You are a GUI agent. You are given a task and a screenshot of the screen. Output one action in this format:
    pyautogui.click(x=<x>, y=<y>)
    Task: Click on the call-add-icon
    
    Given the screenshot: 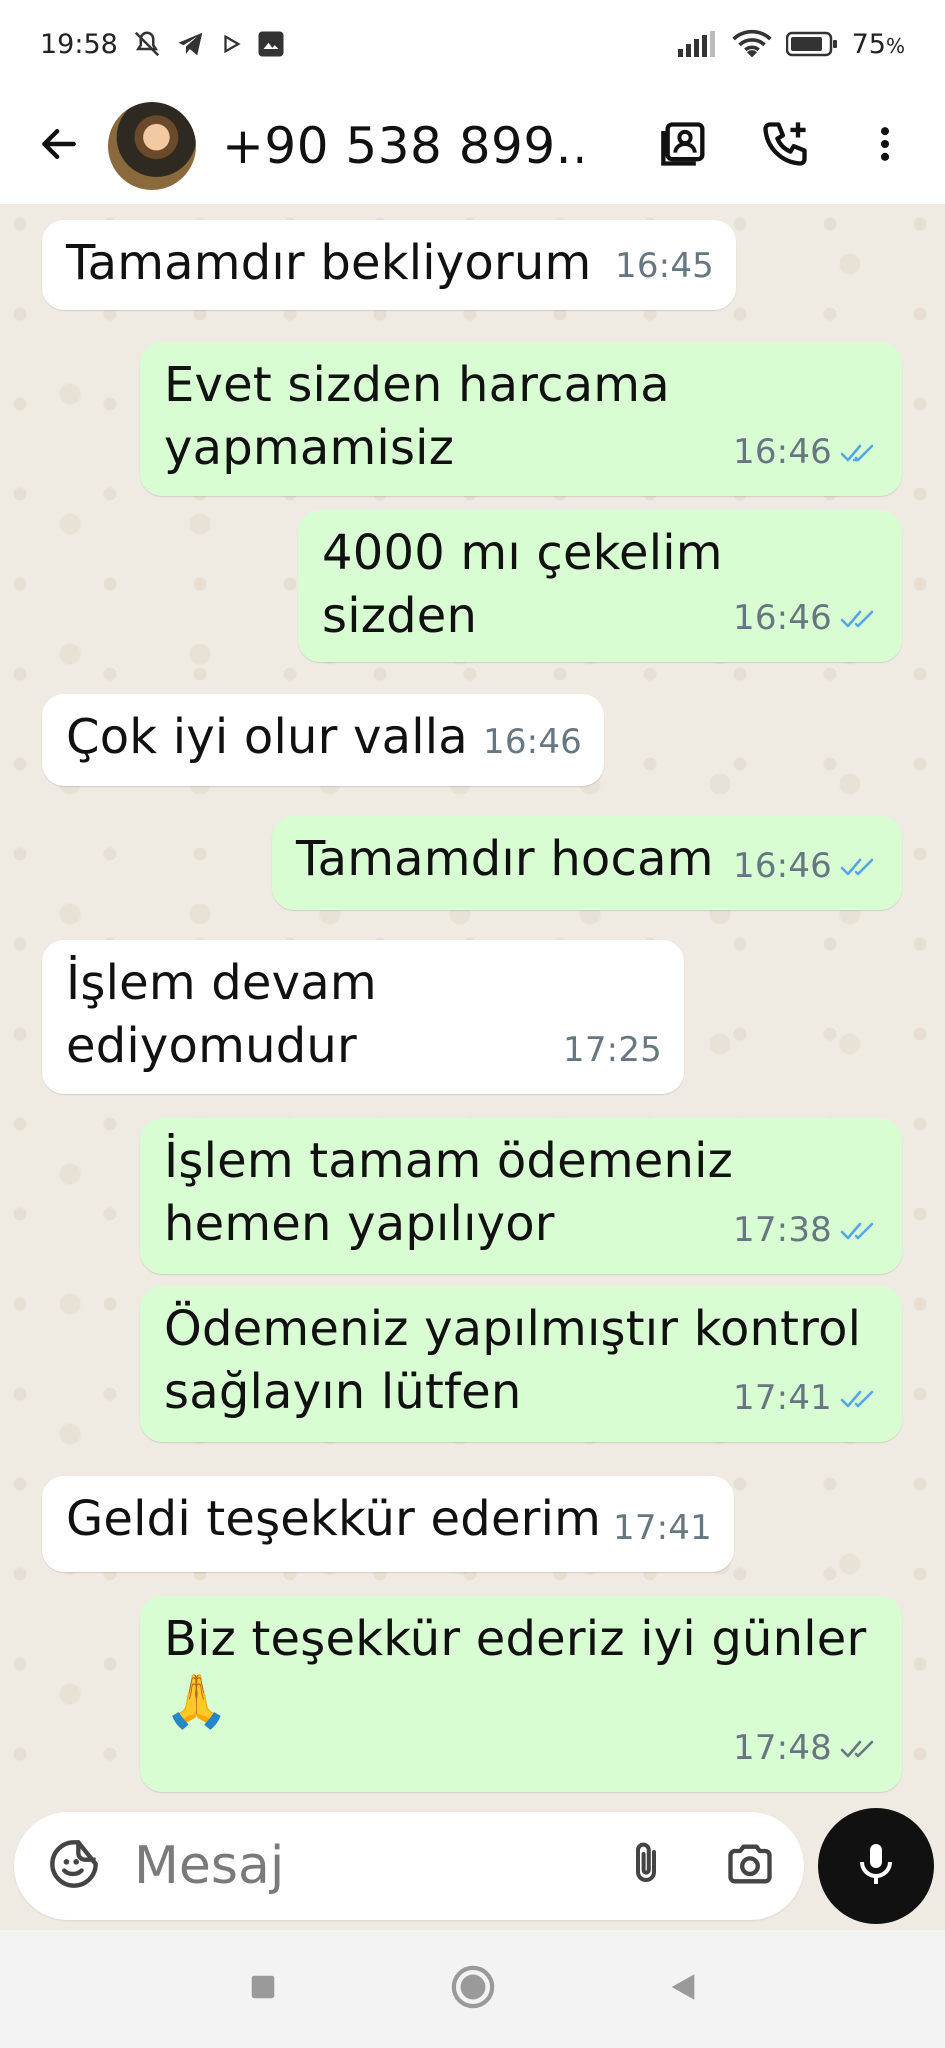 What is the action you would take?
    pyautogui.click(x=785, y=146)
    